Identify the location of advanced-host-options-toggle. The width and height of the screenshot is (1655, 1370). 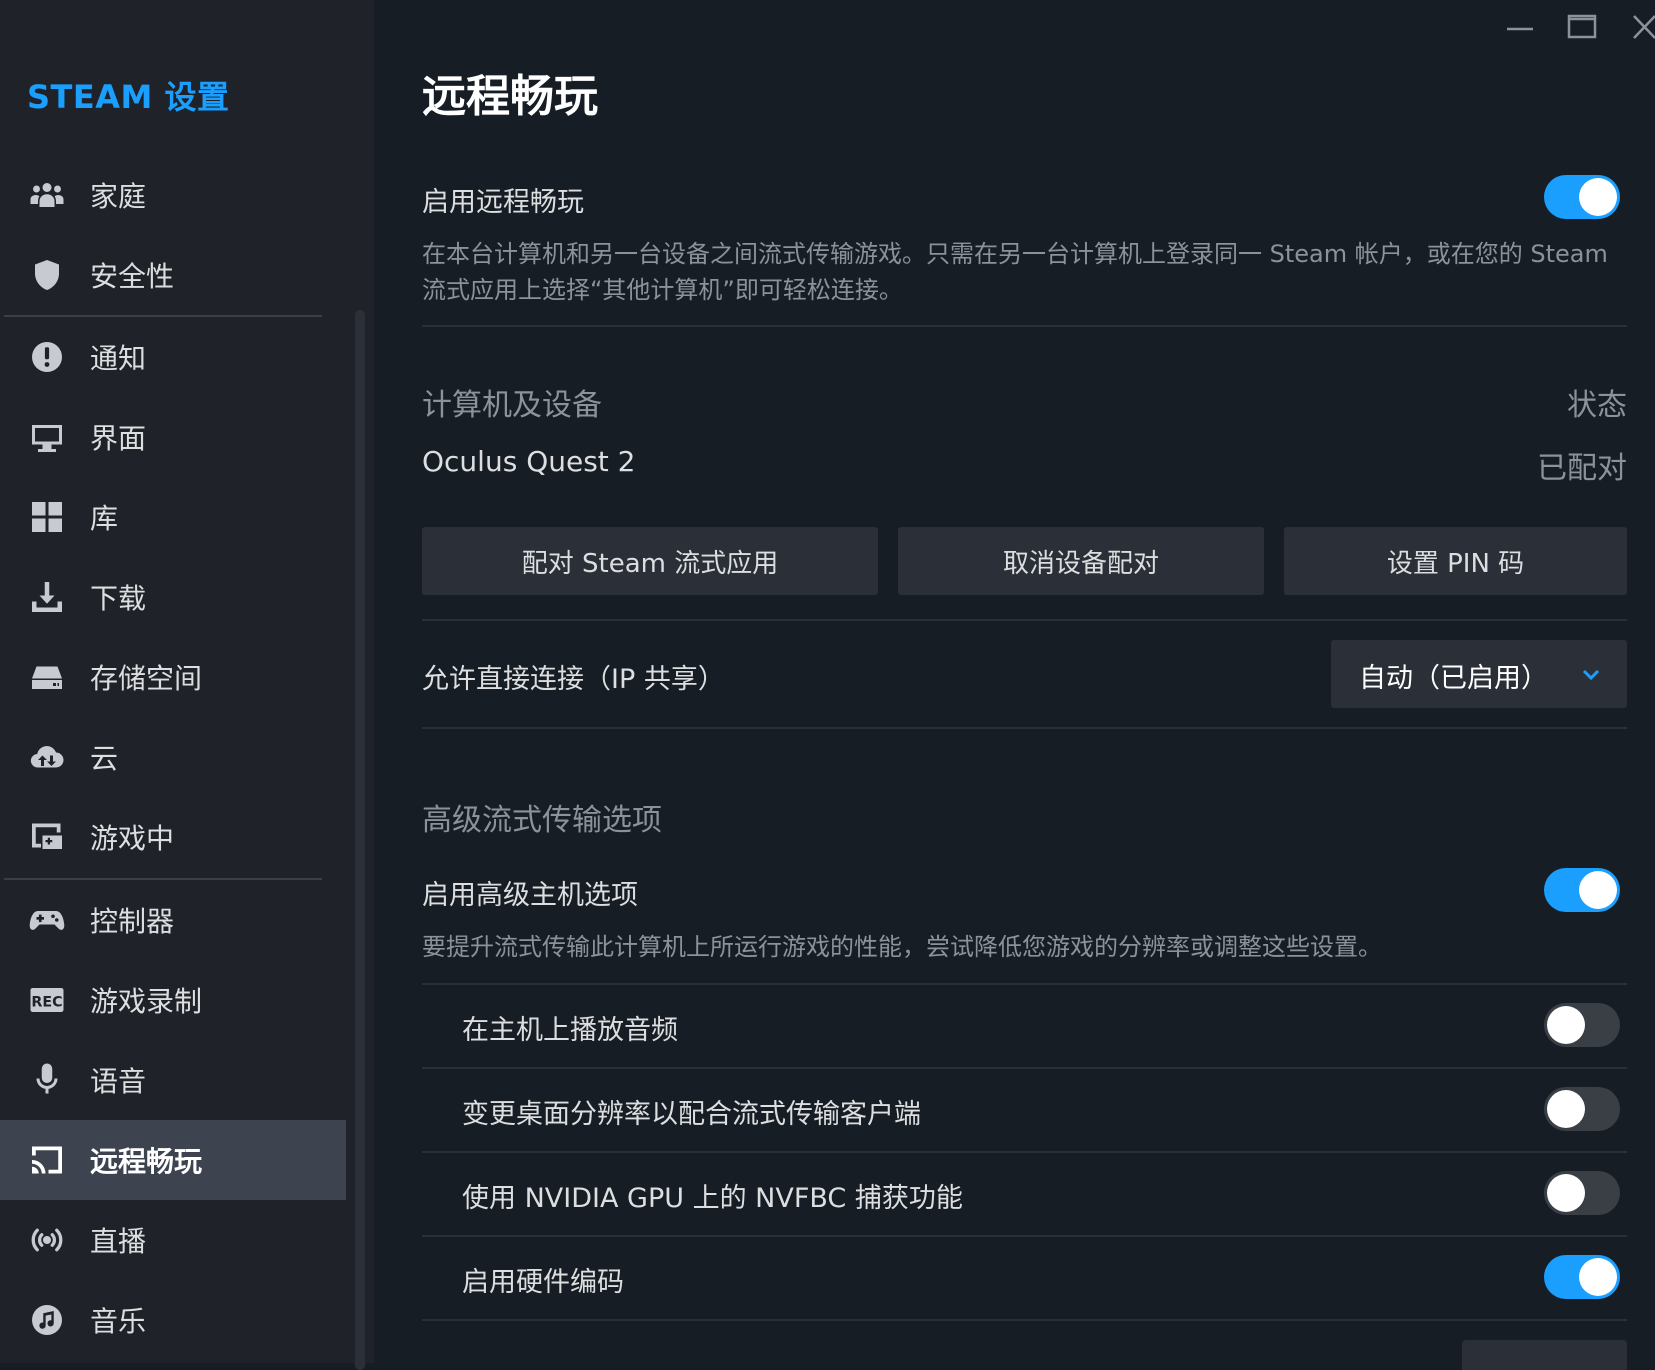
(1582, 890).